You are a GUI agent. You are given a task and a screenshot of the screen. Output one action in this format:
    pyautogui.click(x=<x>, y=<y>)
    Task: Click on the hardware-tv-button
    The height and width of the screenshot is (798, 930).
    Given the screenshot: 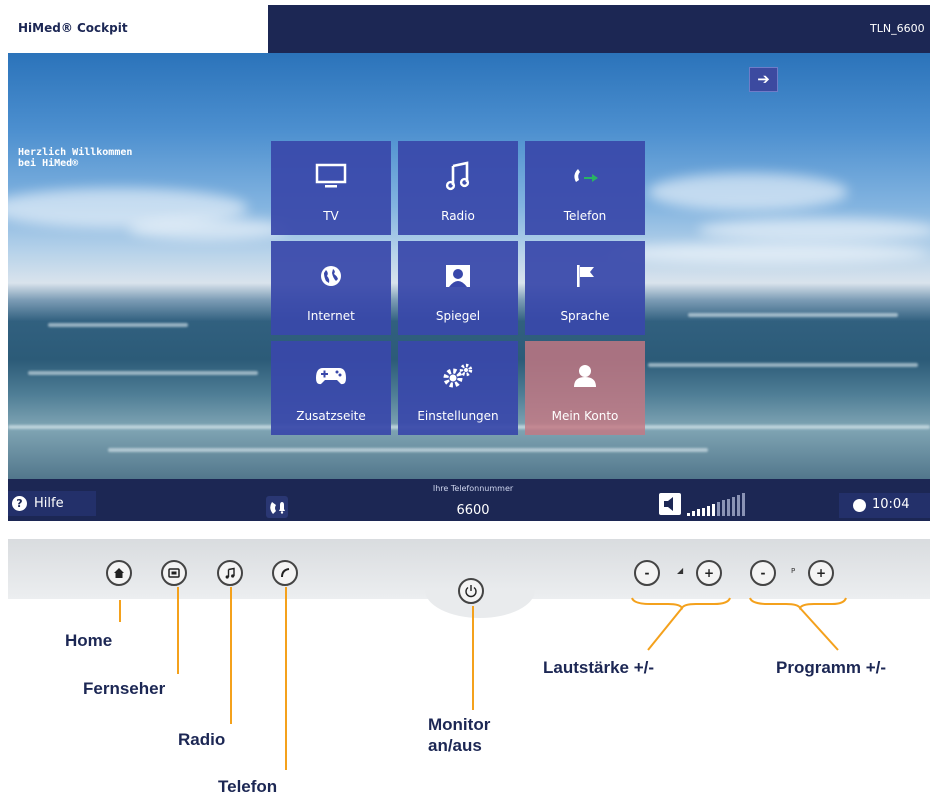 What is the action you would take?
    pyautogui.click(x=174, y=573)
    